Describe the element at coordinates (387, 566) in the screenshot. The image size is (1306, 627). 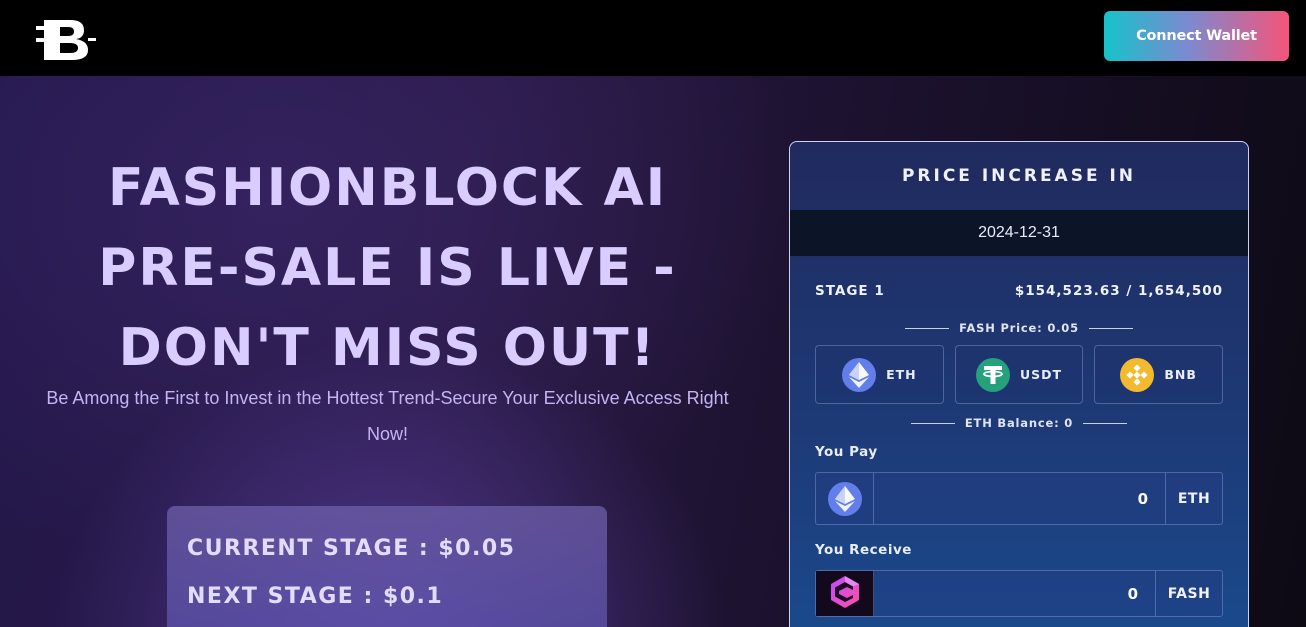
I see `stage-price-card: CURRENT STAGE : $0.05 NEXT STAGE : $0.1` at that location.